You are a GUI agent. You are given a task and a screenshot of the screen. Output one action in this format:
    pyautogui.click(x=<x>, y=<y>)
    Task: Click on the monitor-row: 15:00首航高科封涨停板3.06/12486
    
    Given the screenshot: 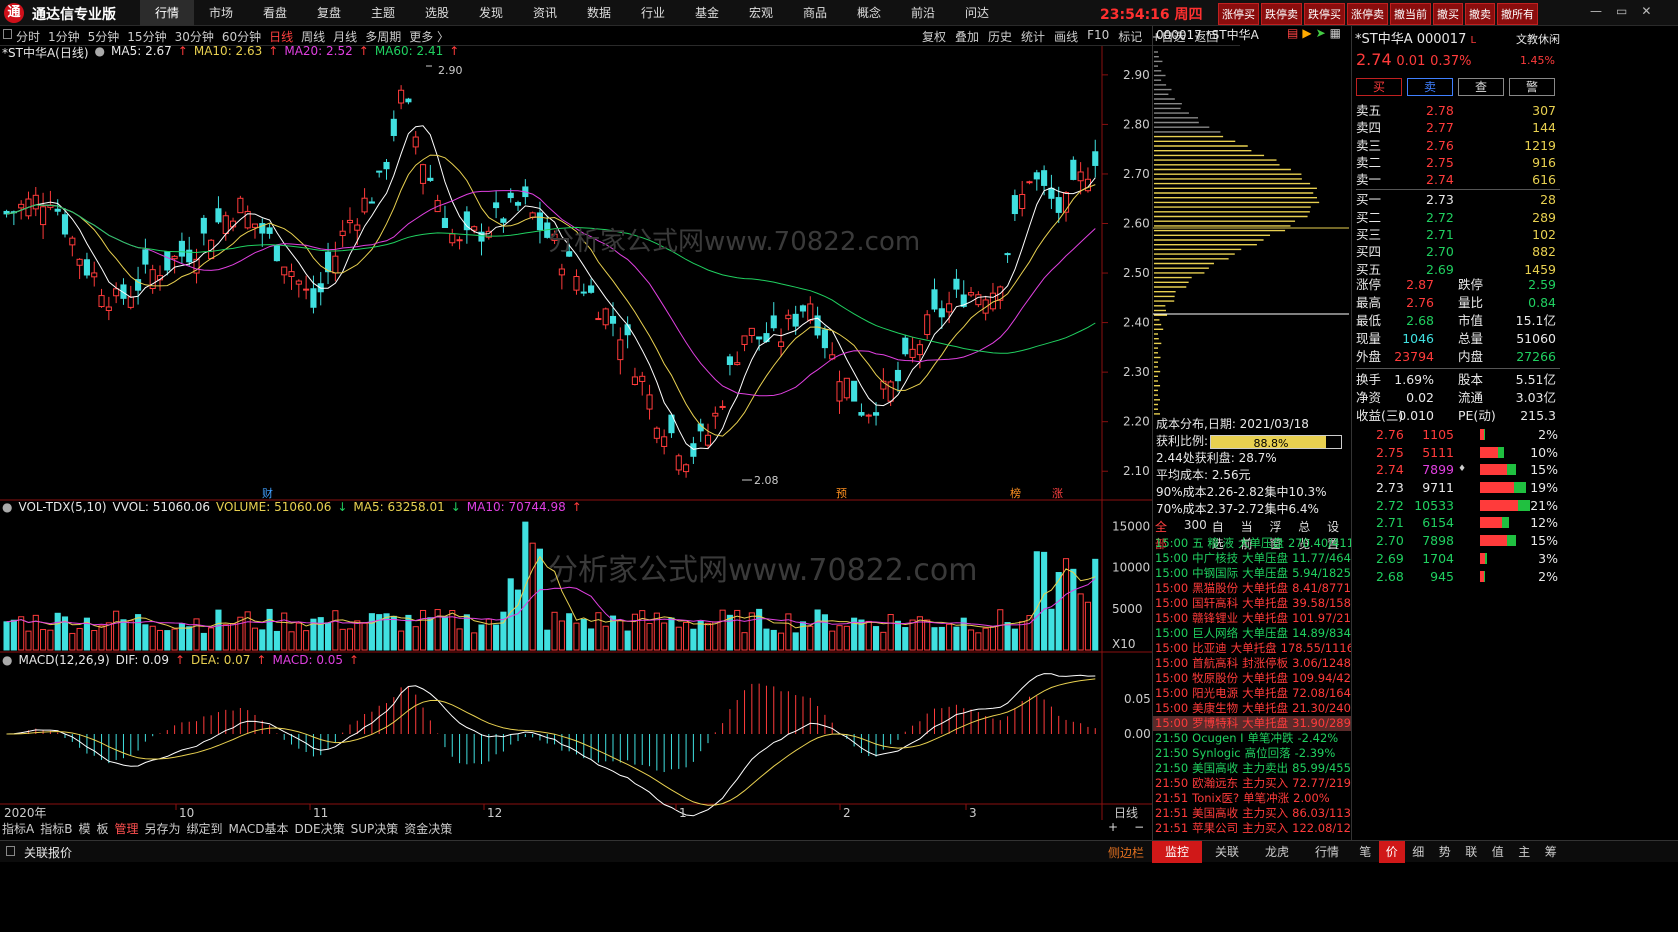 What is the action you would take?
    pyautogui.click(x=1252, y=663)
    